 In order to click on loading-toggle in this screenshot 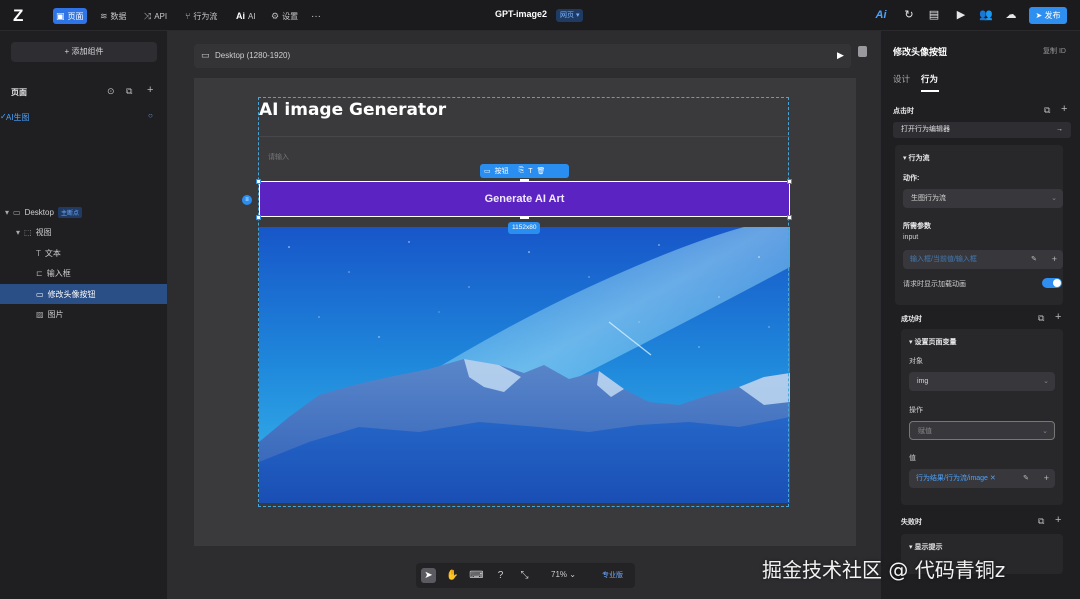, I will do `click(1052, 283)`.